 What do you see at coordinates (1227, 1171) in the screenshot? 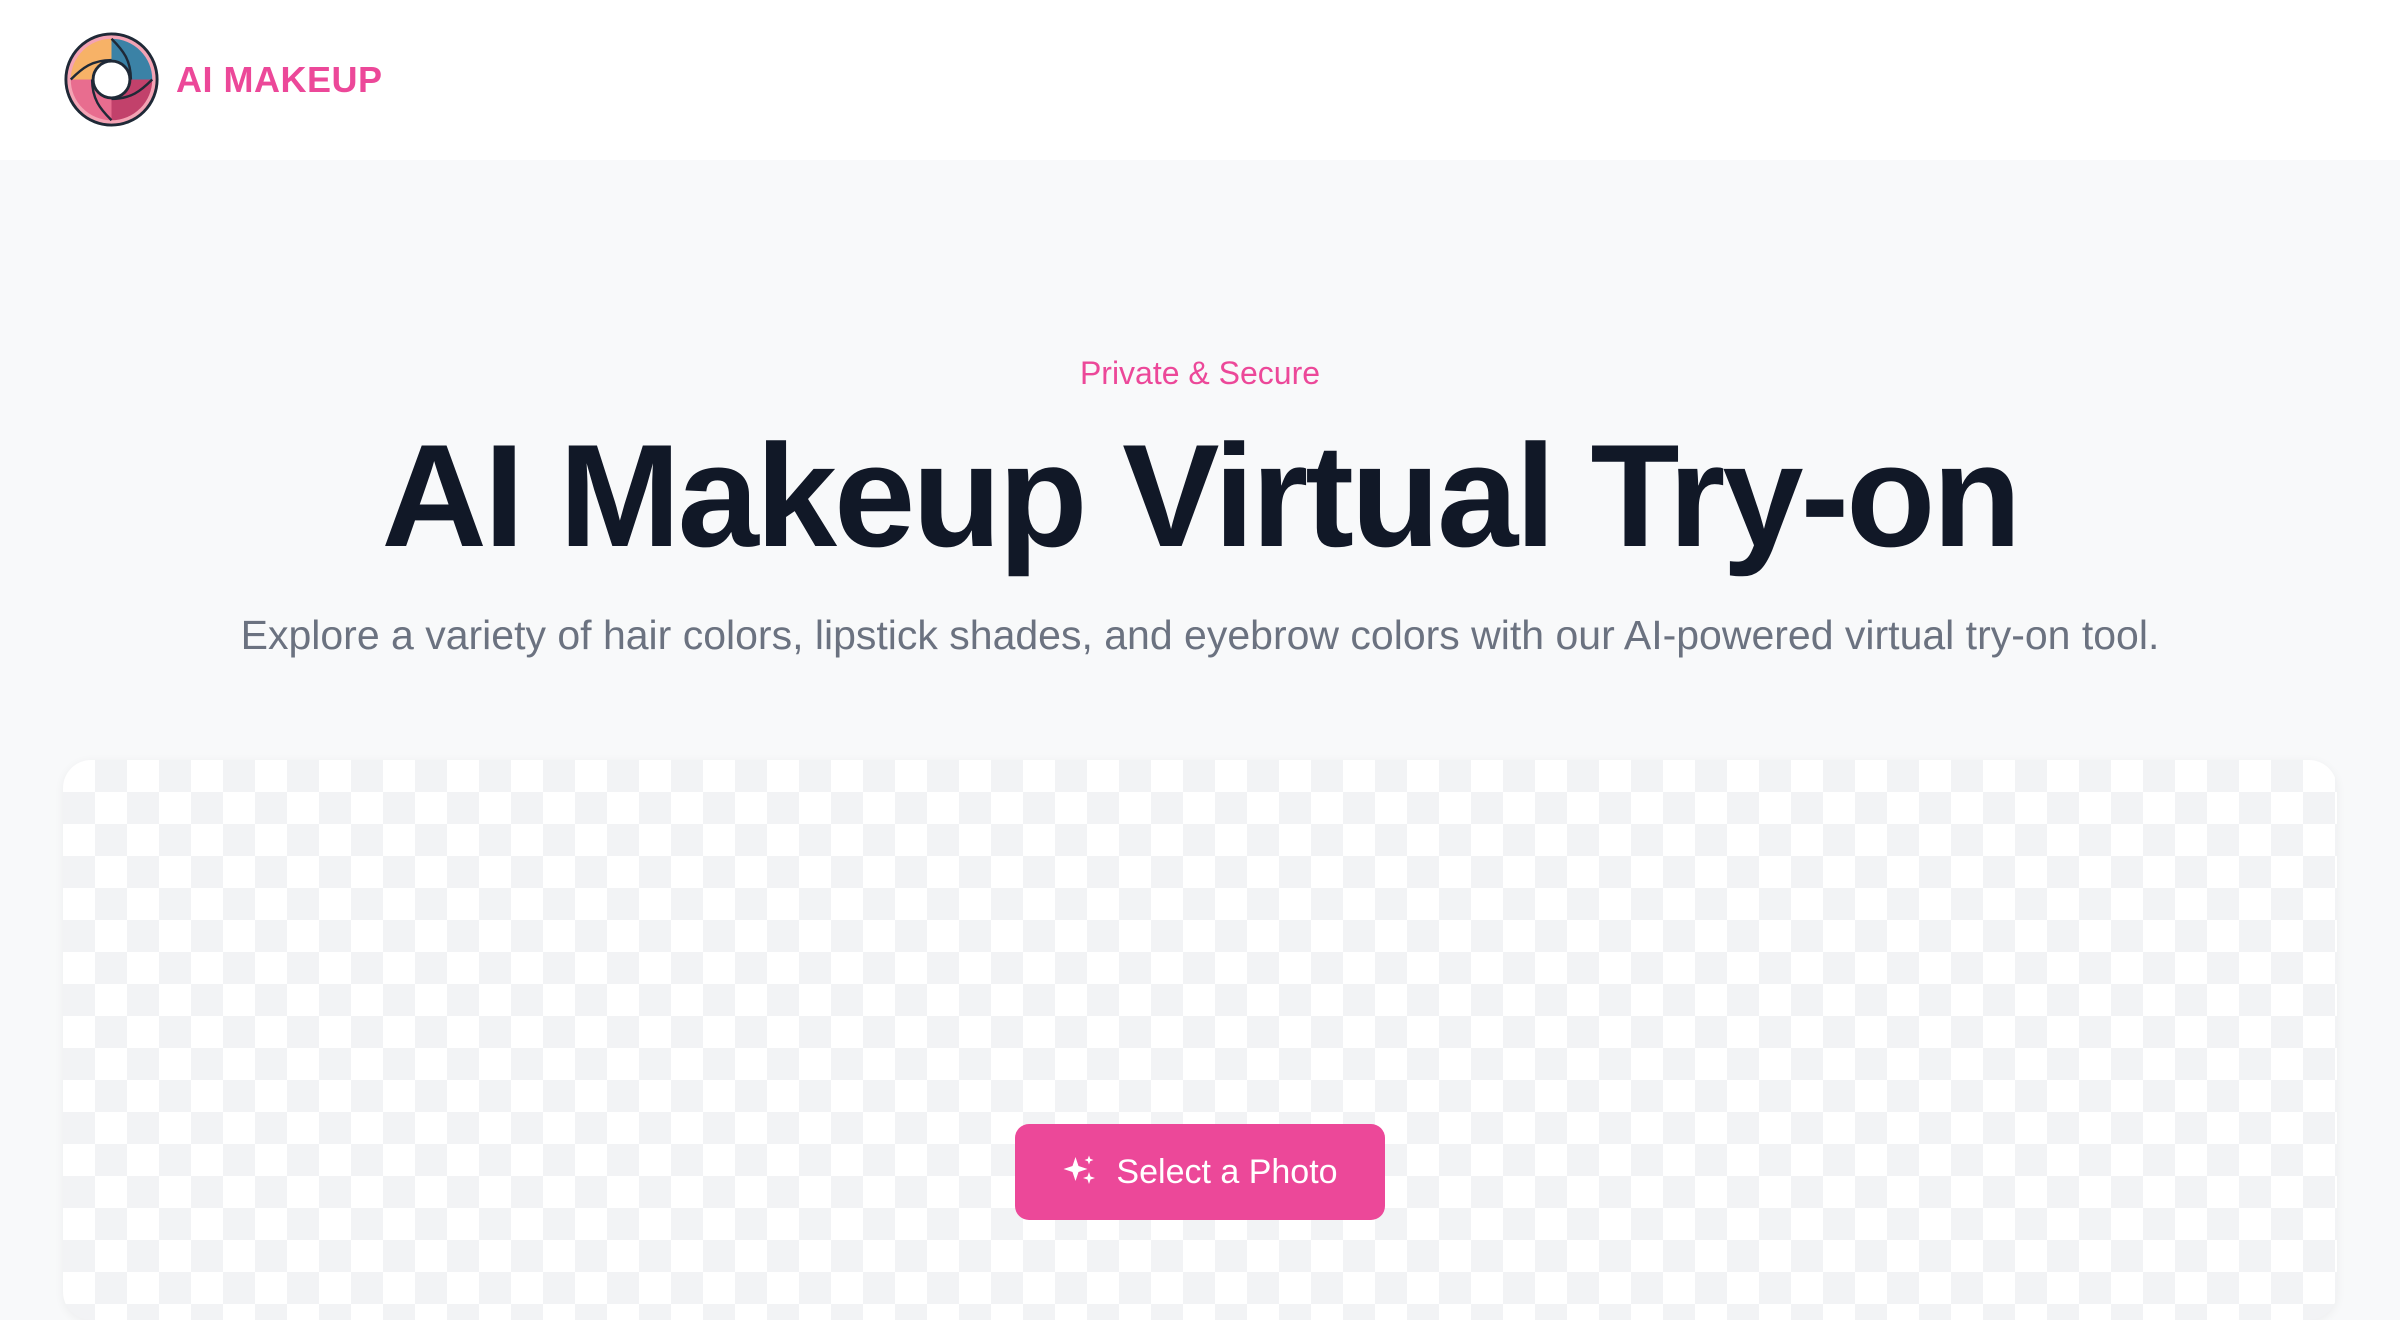
I see `select-photo-label: Select a Photo` at bounding box center [1227, 1171].